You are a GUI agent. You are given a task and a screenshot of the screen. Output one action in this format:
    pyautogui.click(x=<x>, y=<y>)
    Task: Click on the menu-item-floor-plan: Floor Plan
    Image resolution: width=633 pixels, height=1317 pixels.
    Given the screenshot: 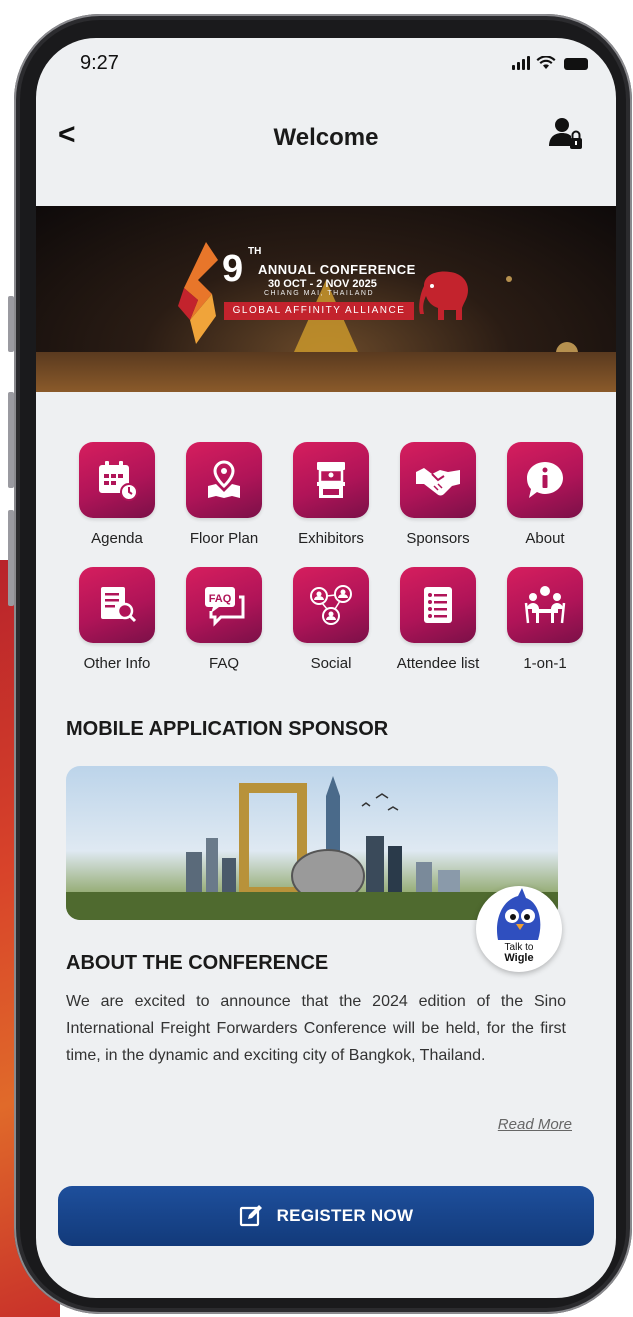 What is the action you would take?
    pyautogui.click(x=224, y=494)
    